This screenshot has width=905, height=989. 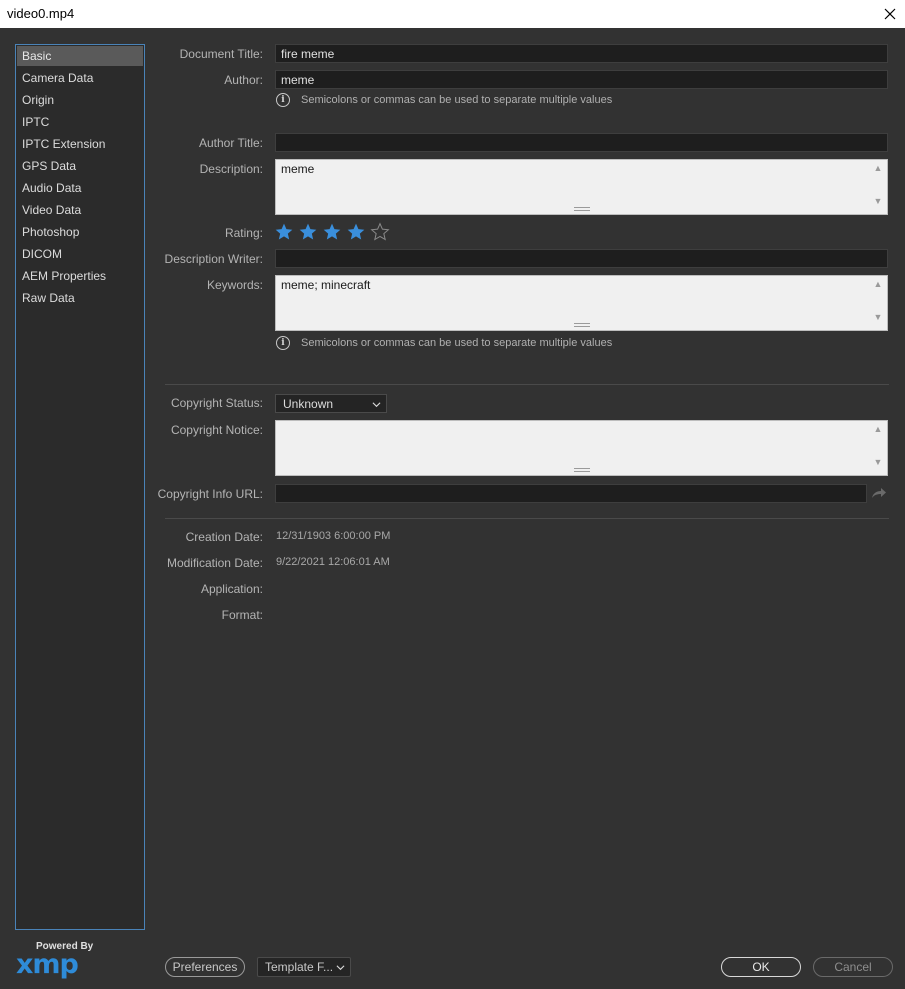 What do you see at coordinates (213, 259) in the screenshot?
I see `description-writer-label: Description Writer:` at bounding box center [213, 259].